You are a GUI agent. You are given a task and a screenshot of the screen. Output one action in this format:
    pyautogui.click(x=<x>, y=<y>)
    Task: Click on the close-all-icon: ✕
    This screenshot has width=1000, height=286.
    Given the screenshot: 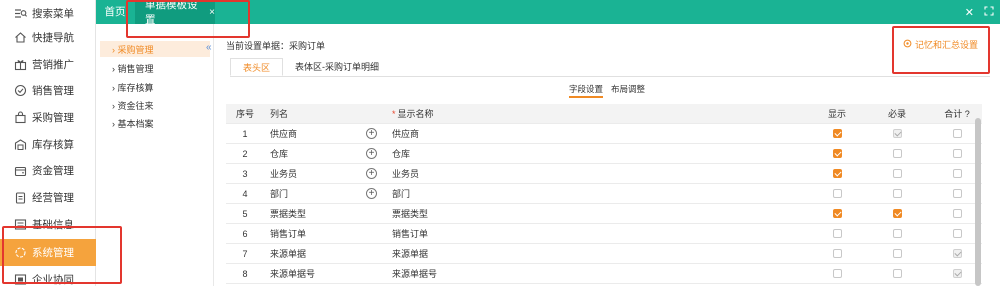 What is the action you would take?
    pyautogui.click(x=969, y=12)
    